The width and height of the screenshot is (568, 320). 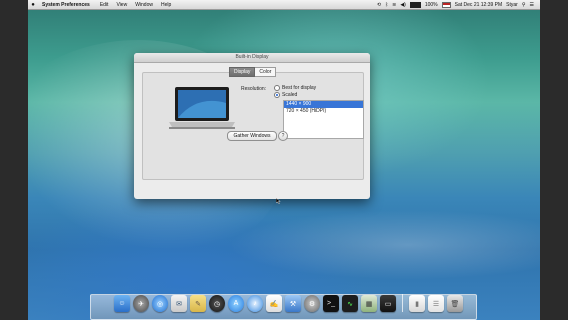 I want to click on menu-window: Window, so click(x=144, y=5).